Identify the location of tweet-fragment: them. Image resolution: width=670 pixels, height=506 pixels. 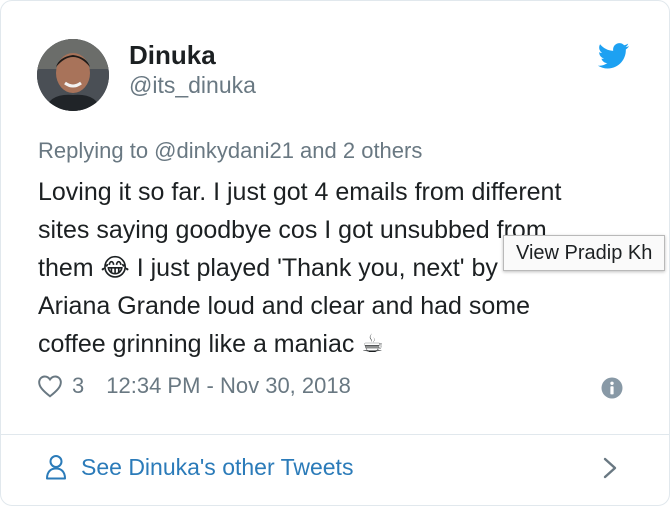
(66, 268).